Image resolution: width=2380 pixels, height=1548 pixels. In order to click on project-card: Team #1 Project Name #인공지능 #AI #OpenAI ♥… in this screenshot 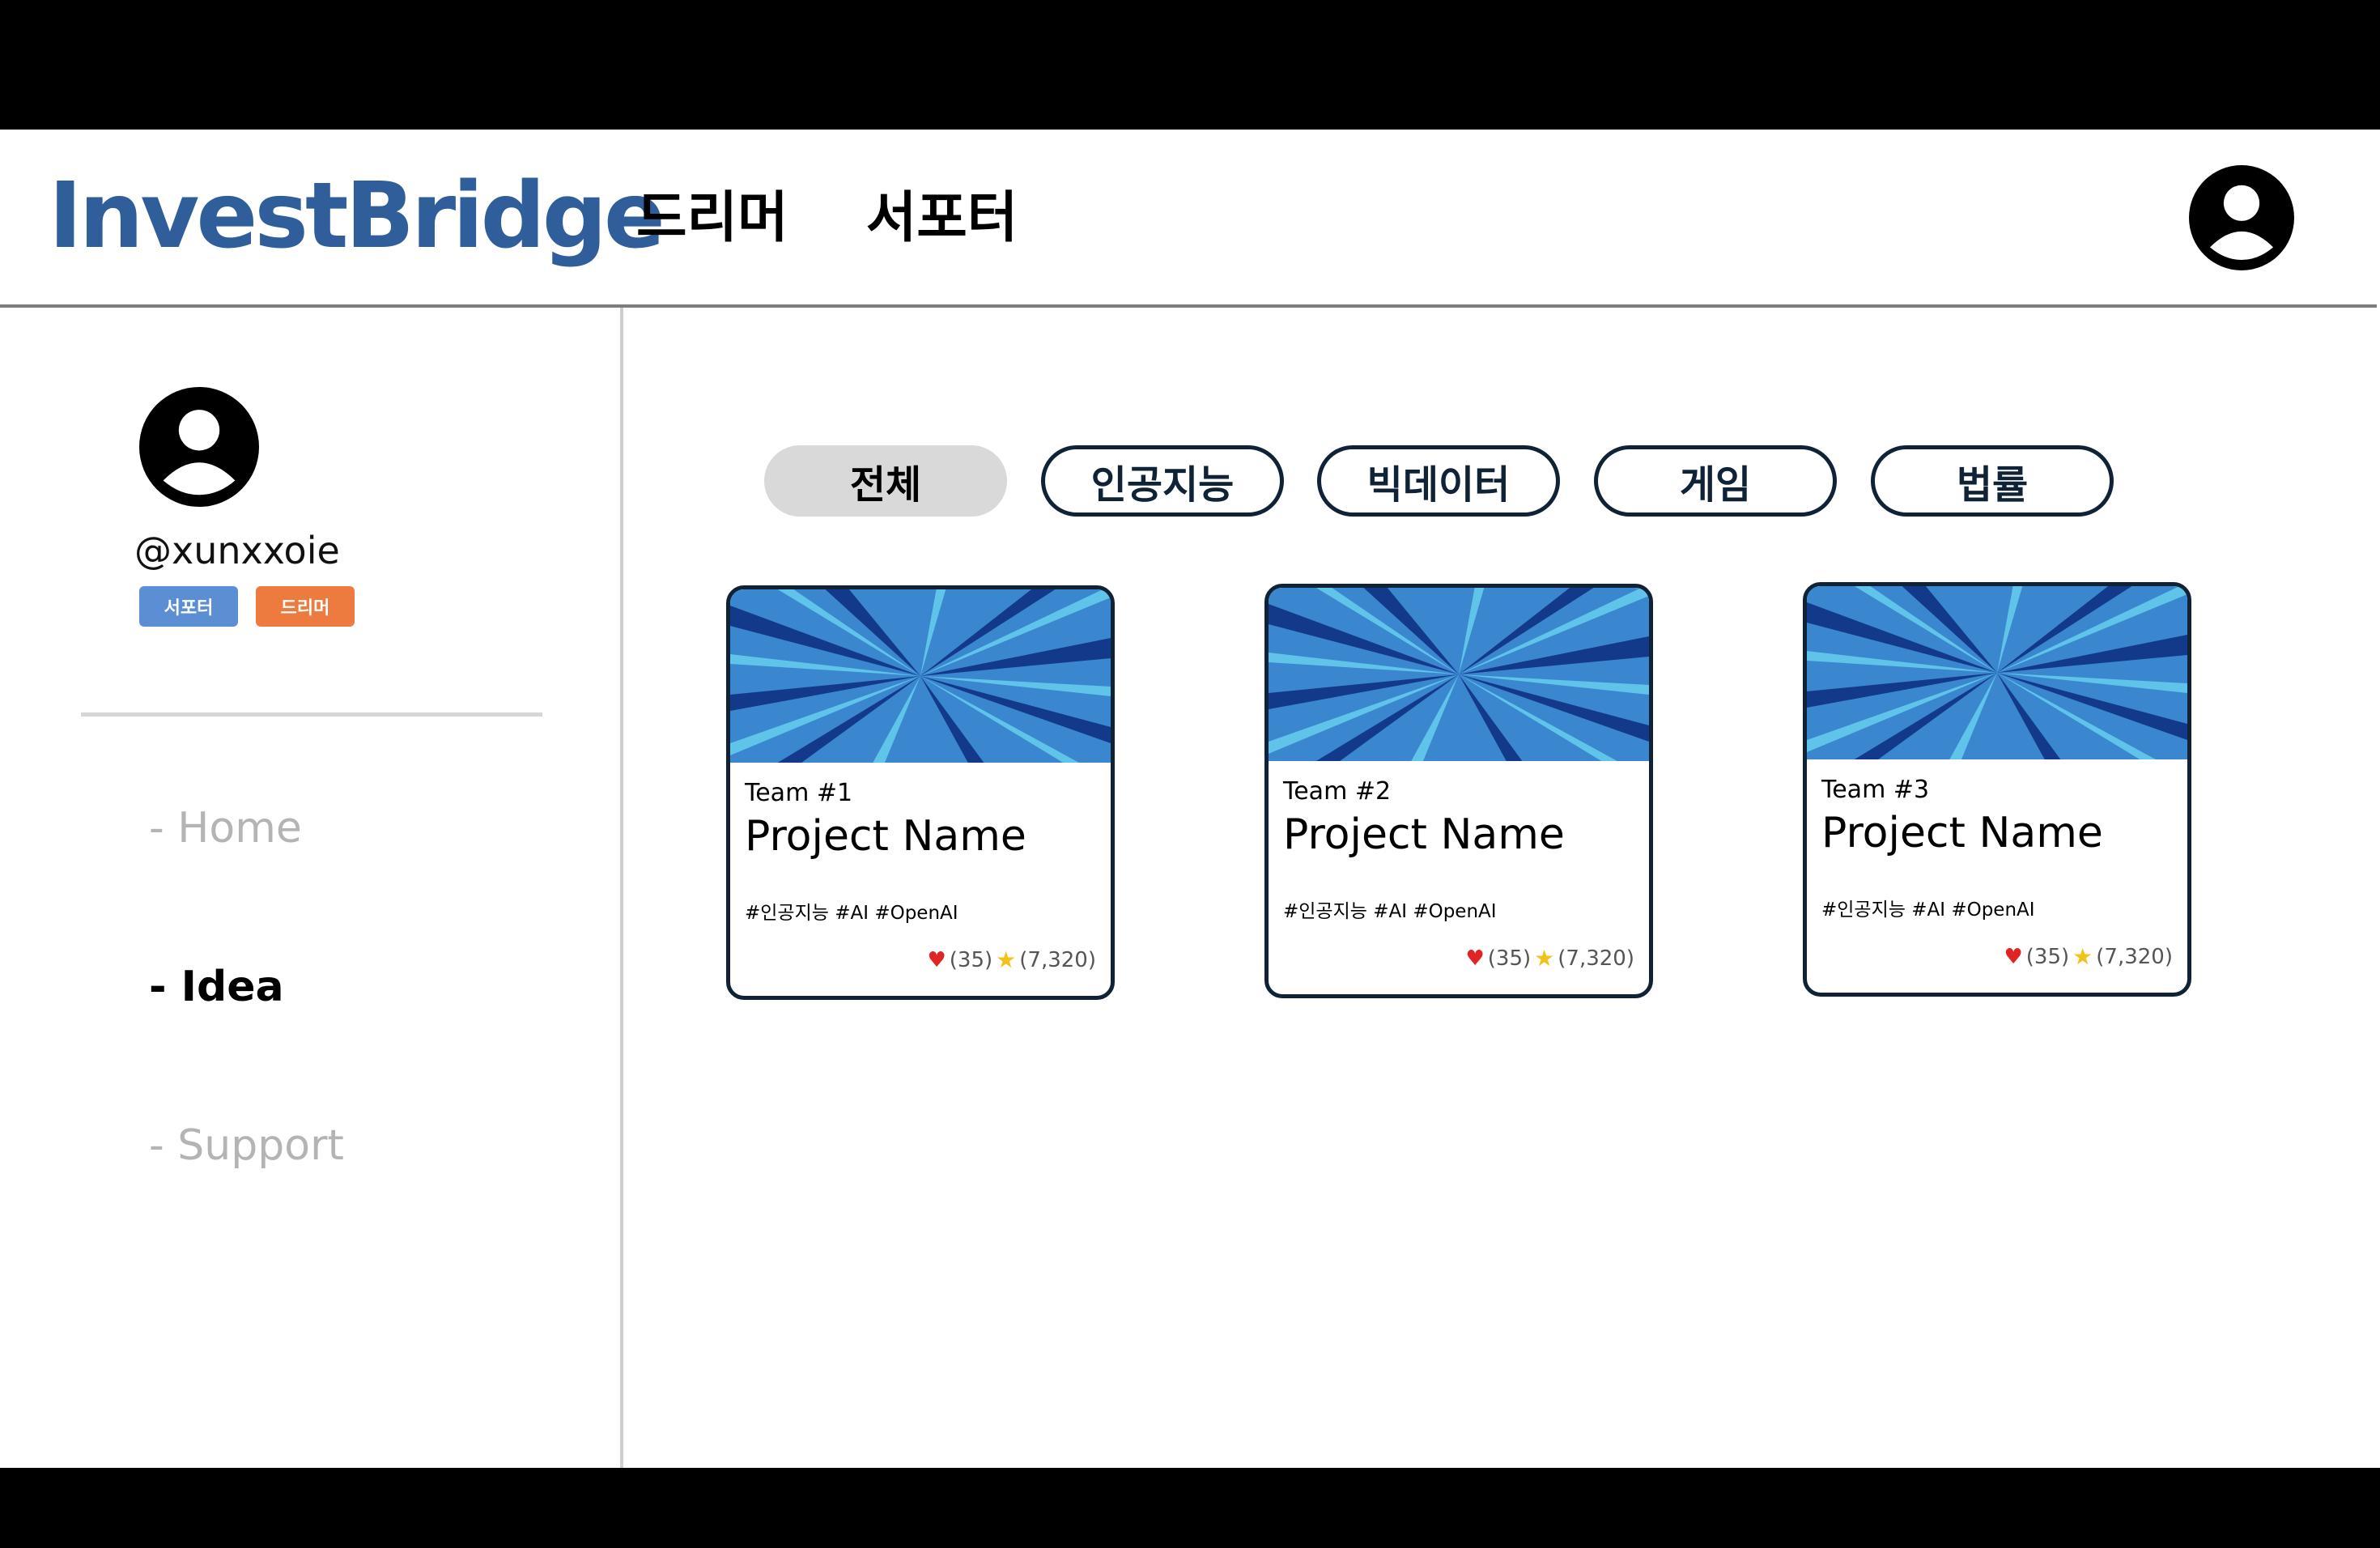, I will do `click(921, 793)`.